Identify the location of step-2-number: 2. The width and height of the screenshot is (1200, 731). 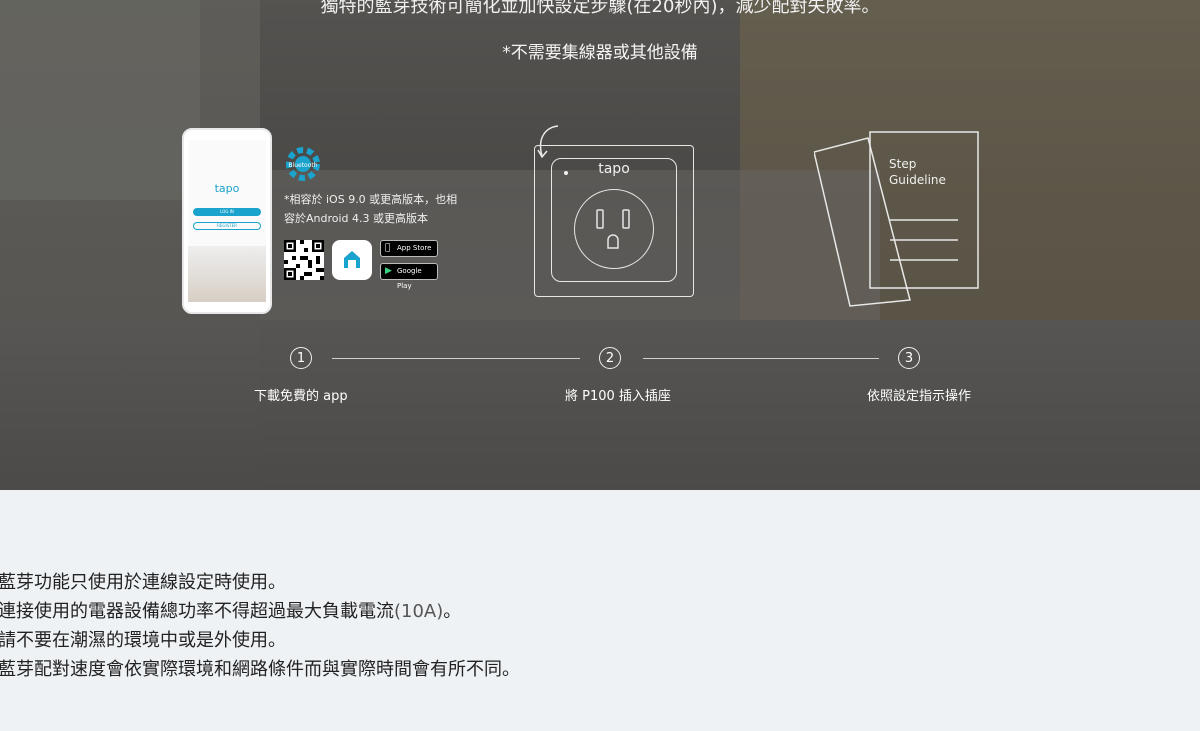
(610, 358).